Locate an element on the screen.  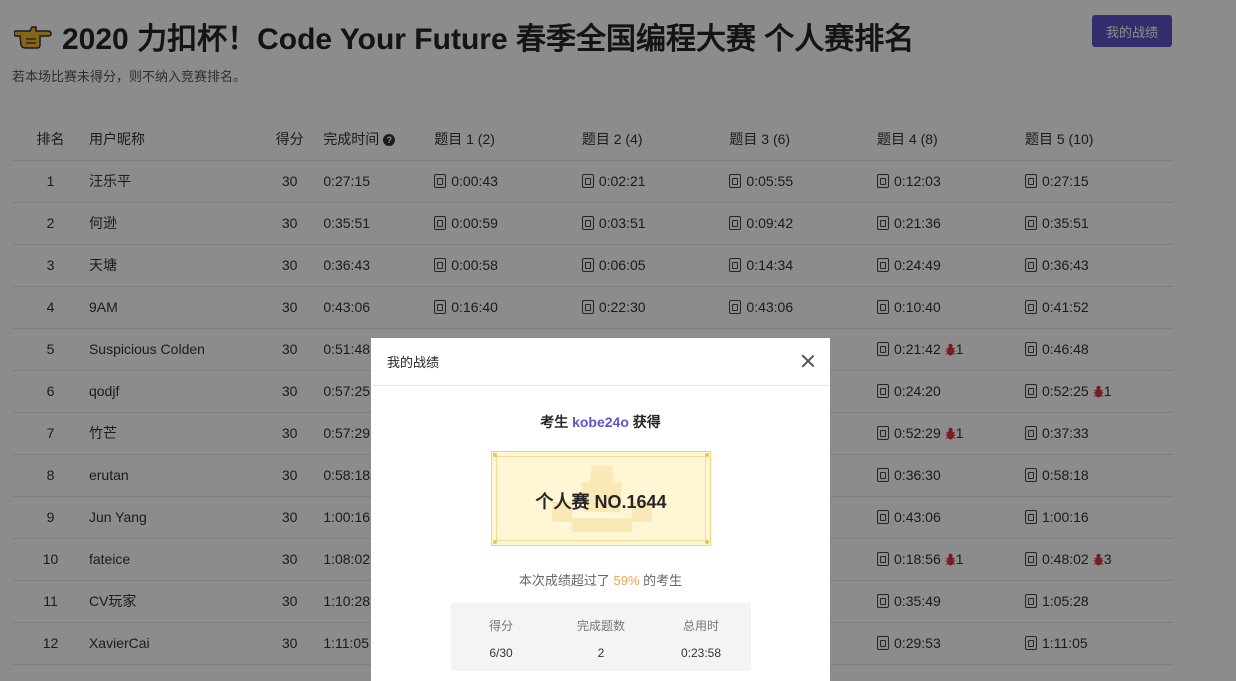
stat-value: 0:23:58 is located at coordinates (701, 653).